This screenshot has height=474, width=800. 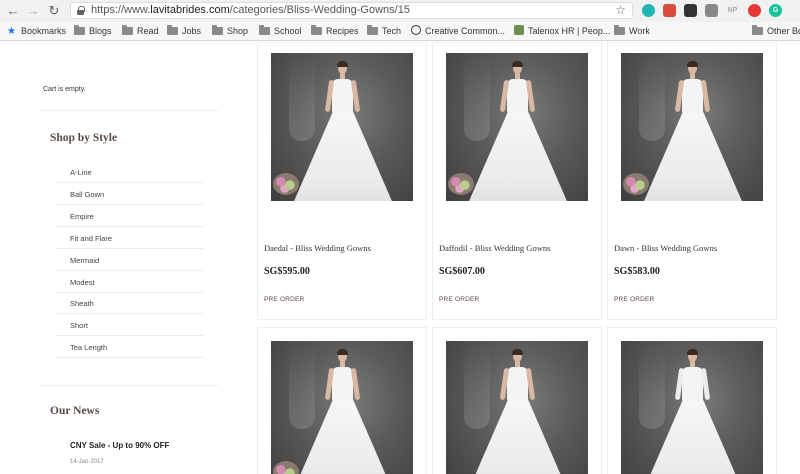 I want to click on bookmark-label: Jobs, so click(x=192, y=31).